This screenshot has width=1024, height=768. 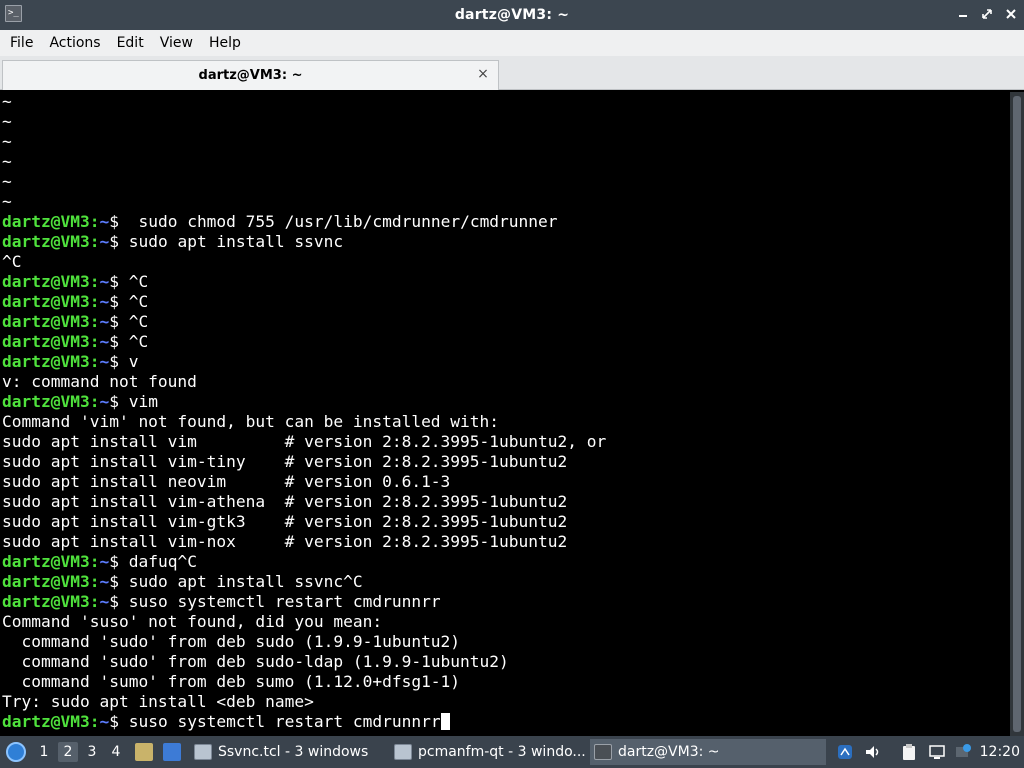 What do you see at coordinates (845, 752) in the screenshot?
I see `network-icon` at bounding box center [845, 752].